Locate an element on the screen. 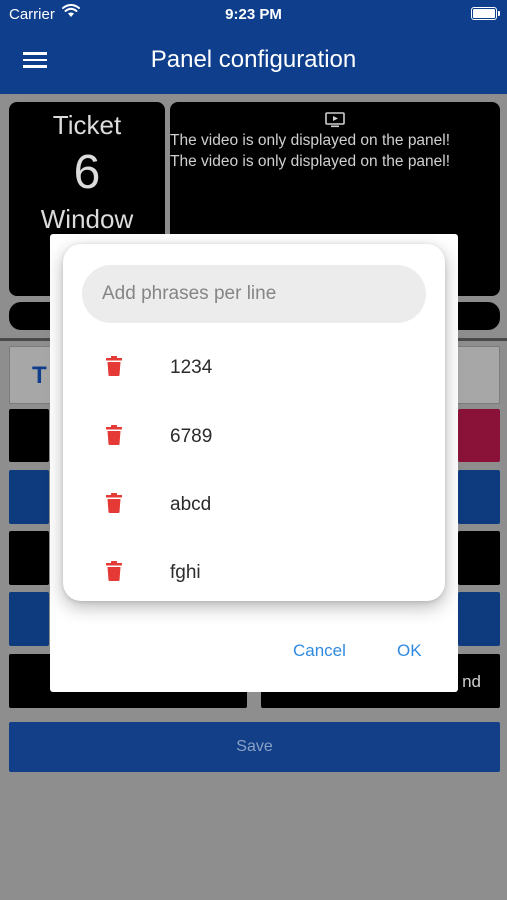 This screenshot has width=507, height=900. video-icon is located at coordinates (335, 120).